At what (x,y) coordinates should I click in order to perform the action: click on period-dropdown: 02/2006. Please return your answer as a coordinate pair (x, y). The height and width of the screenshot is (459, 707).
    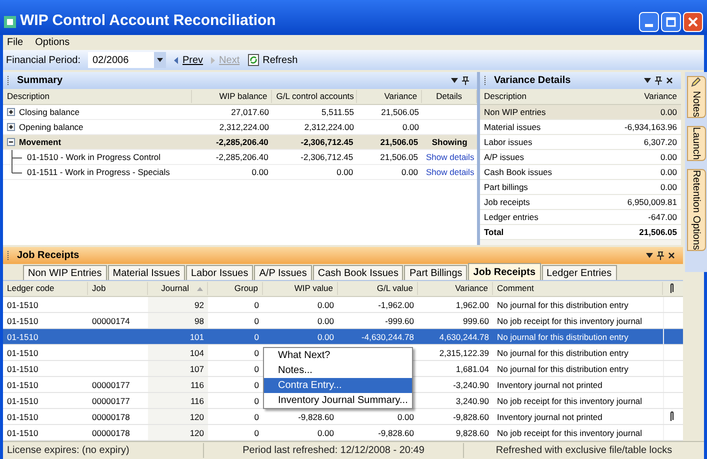
    Looking at the image, I should click on (127, 60).